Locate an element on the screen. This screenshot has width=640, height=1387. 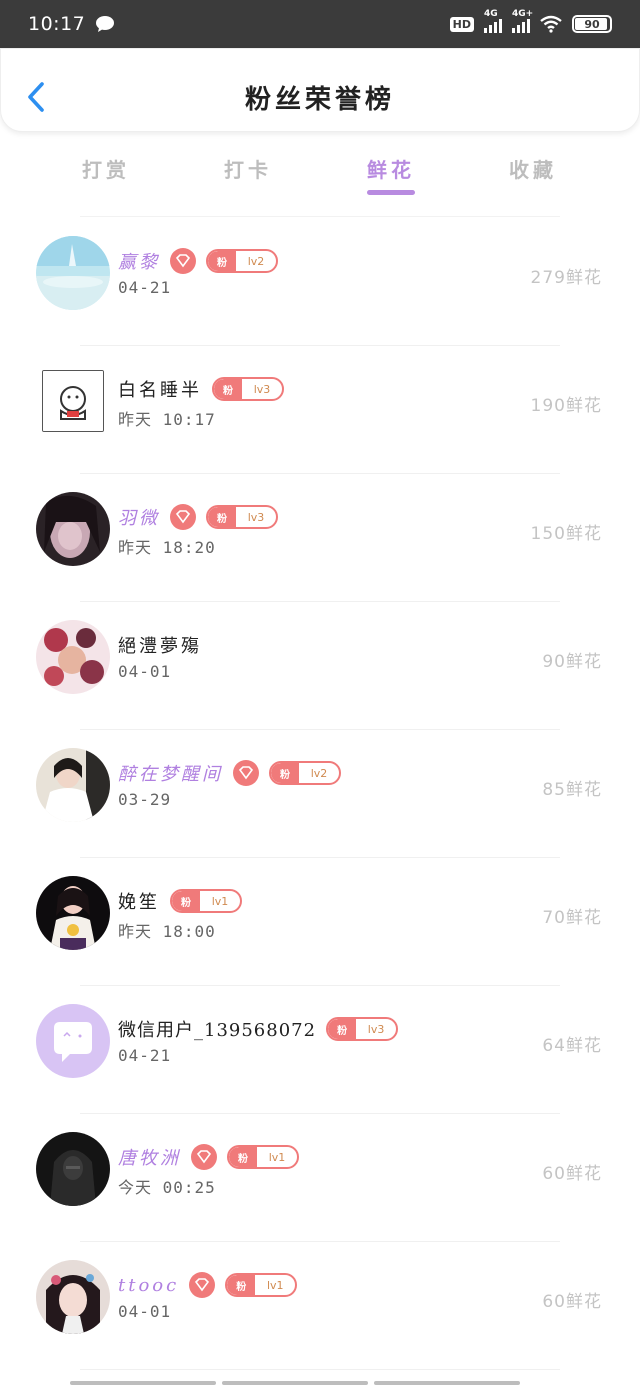
nickname: 白名睡半 is located at coordinates (160, 390).